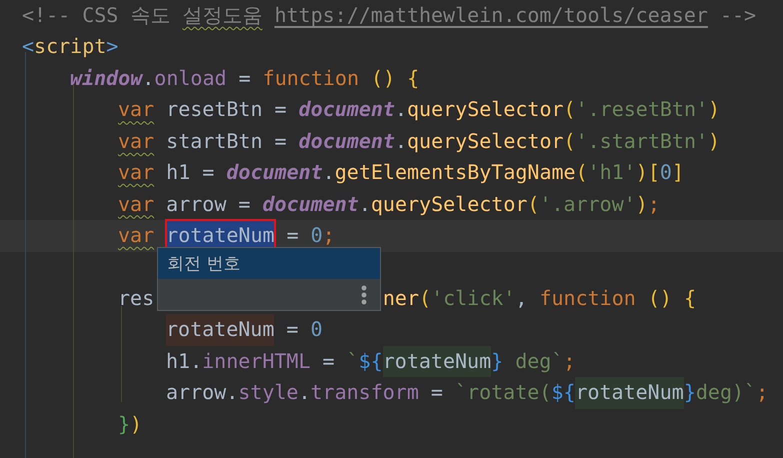 Image resolution: width=783 pixels, height=458 pixels. Describe the element at coordinates (244, 78) in the screenshot. I see `code-line: window.onload = function () {` at that location.